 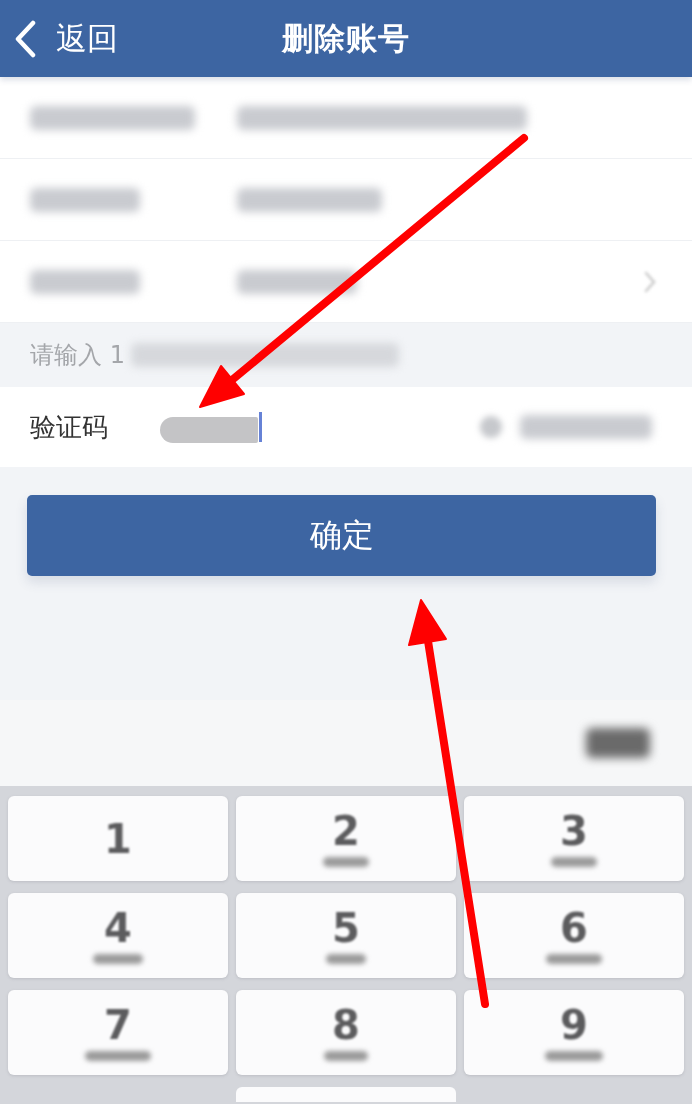 What do you see at coordinates (574, 838) in the screenshot?
I see `keypad-key: 3` at bounding box center [574, 838].